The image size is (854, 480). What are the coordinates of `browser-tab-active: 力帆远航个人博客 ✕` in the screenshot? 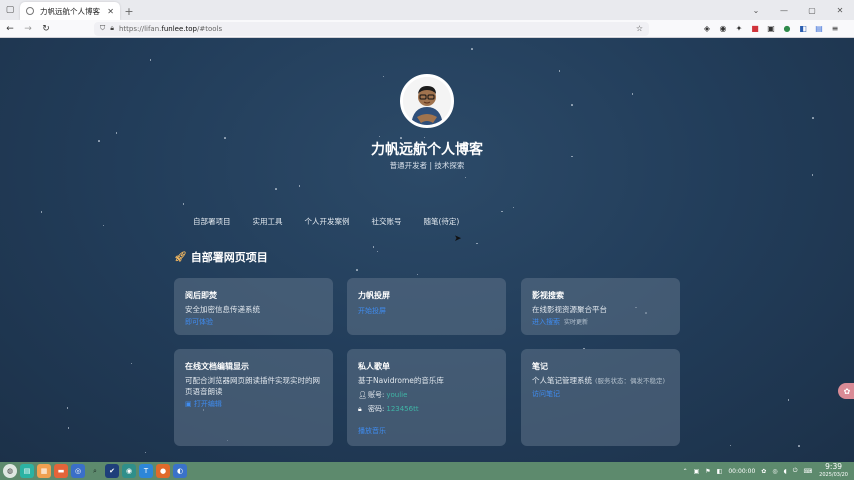 It's located at (70, 11).